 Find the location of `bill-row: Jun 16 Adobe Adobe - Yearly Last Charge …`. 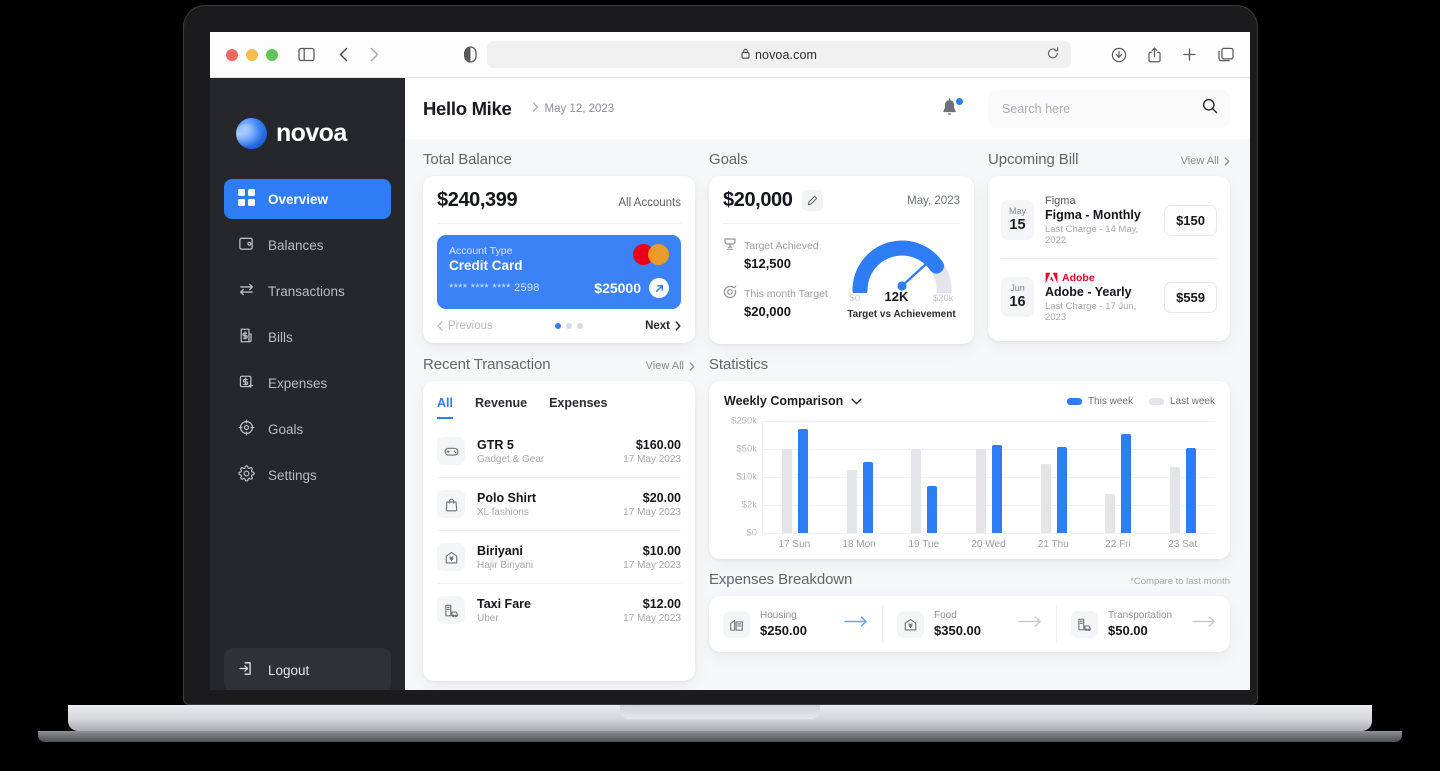

bill-row: Jun 16 Adobe Adobe - Yearly Last Charge … is located at coordinates (1109, 296).